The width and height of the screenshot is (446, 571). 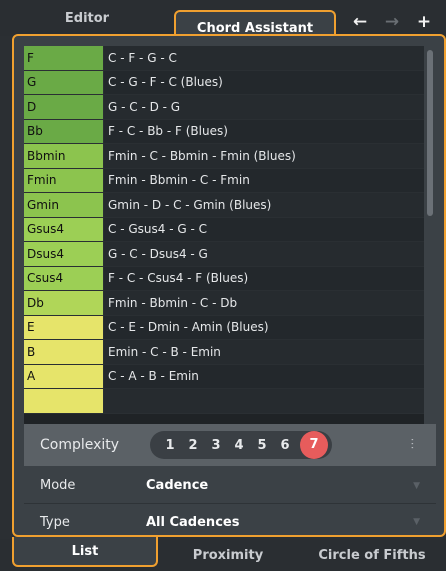 What do you see at coordinates (64, 352) in the screenshot?
I see `chord-key: B` at bounding box center [64, 352].